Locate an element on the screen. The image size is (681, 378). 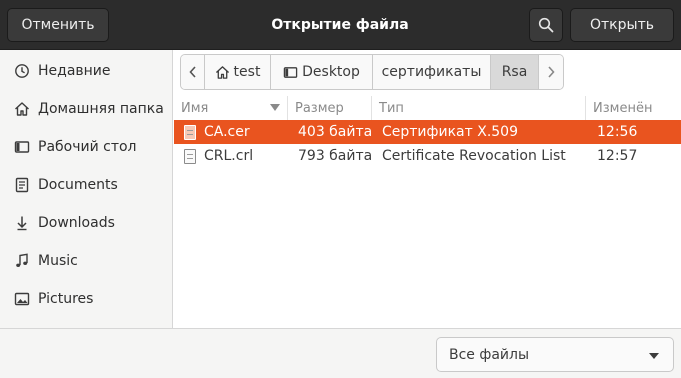
path-scroll-right-button is located at coordinates (551, 72).